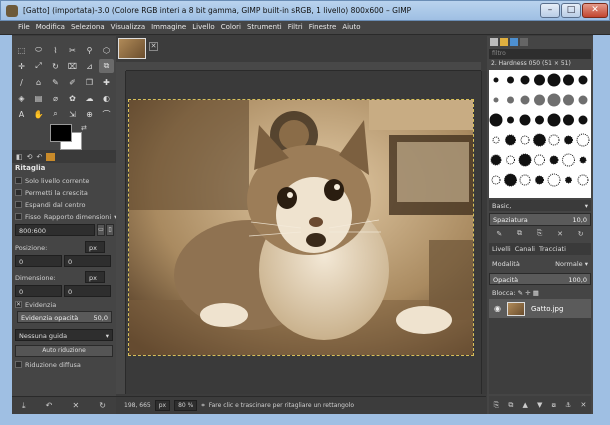 The height and width of the screenshot is (425, 610). What do you see at coordinates (162, 405) in the screenshot?
I see `unit-select: px` at bounding box center [162, 405].